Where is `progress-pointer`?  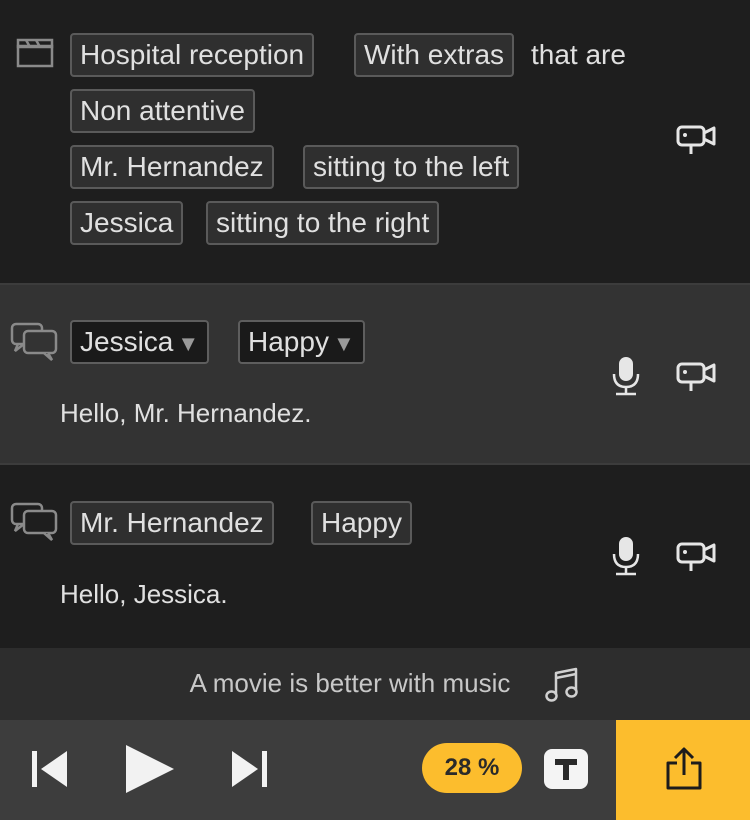
progress-pointer is located at coordinates (475, 715).